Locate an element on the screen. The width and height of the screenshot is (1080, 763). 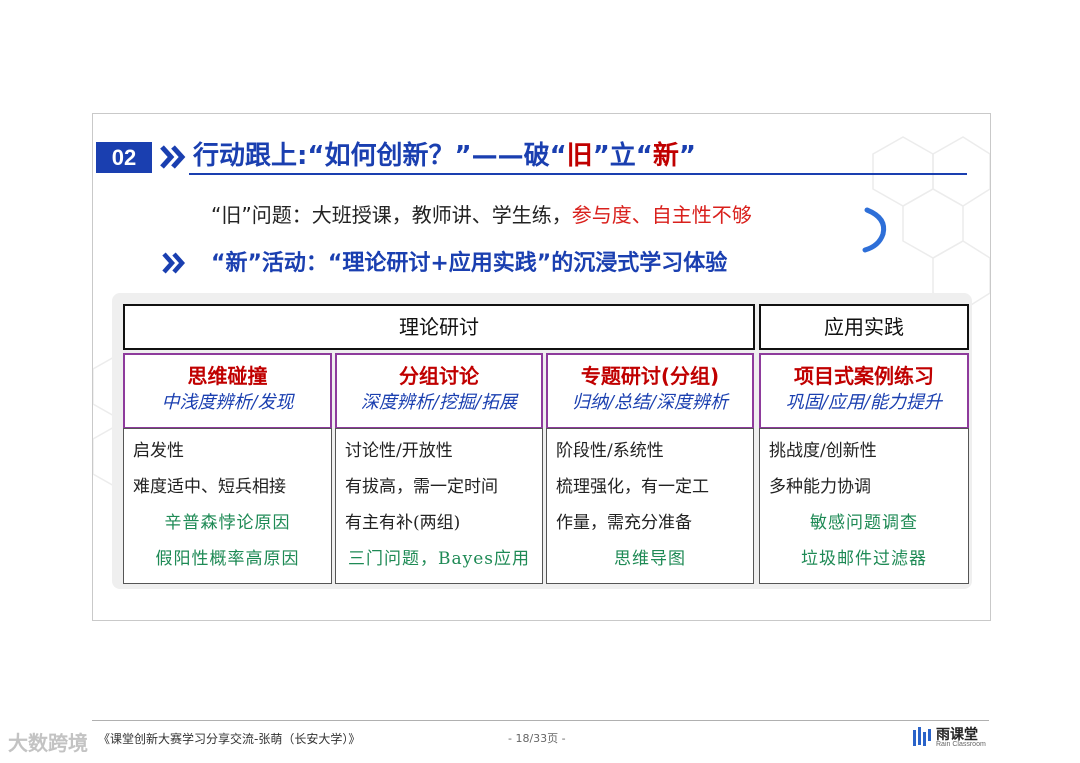
old-problem-highlight: 参与度、自主性不够 is located at coordinates (661, 215).